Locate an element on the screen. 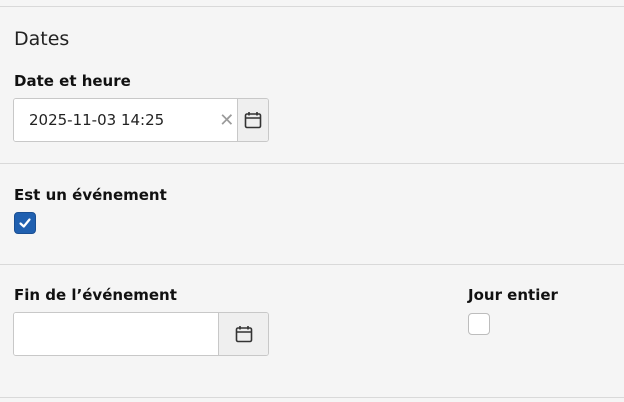 The width and height of the screenshot is (624, 402). is-event-label: Est un événement is located at coordinates (90, 195).